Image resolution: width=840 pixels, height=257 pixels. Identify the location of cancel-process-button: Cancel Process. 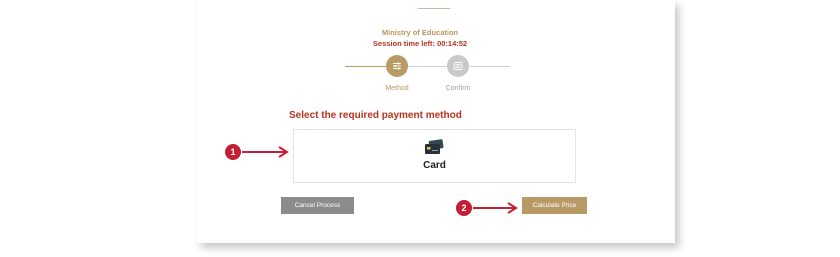
(317, 205).